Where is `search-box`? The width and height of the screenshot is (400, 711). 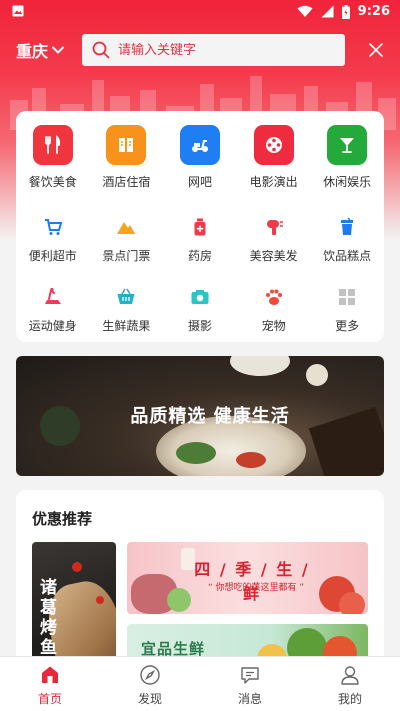
search-box is located at coordinates (213, 50).